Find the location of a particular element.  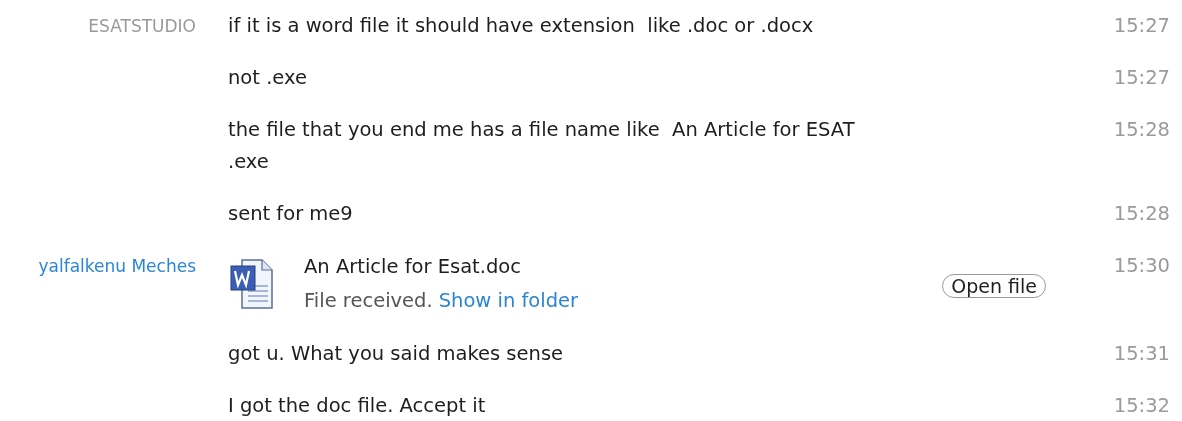

message-time: 15:32 is located at coordinates (1141, 406).